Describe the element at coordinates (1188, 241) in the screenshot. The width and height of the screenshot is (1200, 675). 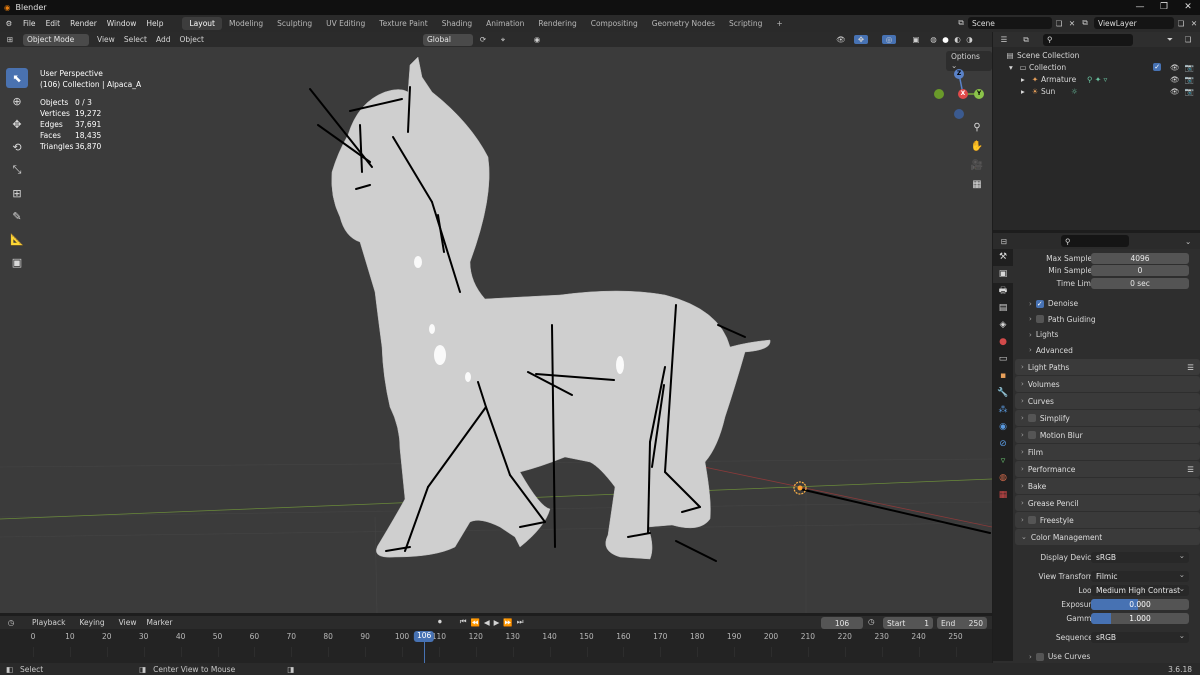
I see `pin-icon: ⌄` at that location.